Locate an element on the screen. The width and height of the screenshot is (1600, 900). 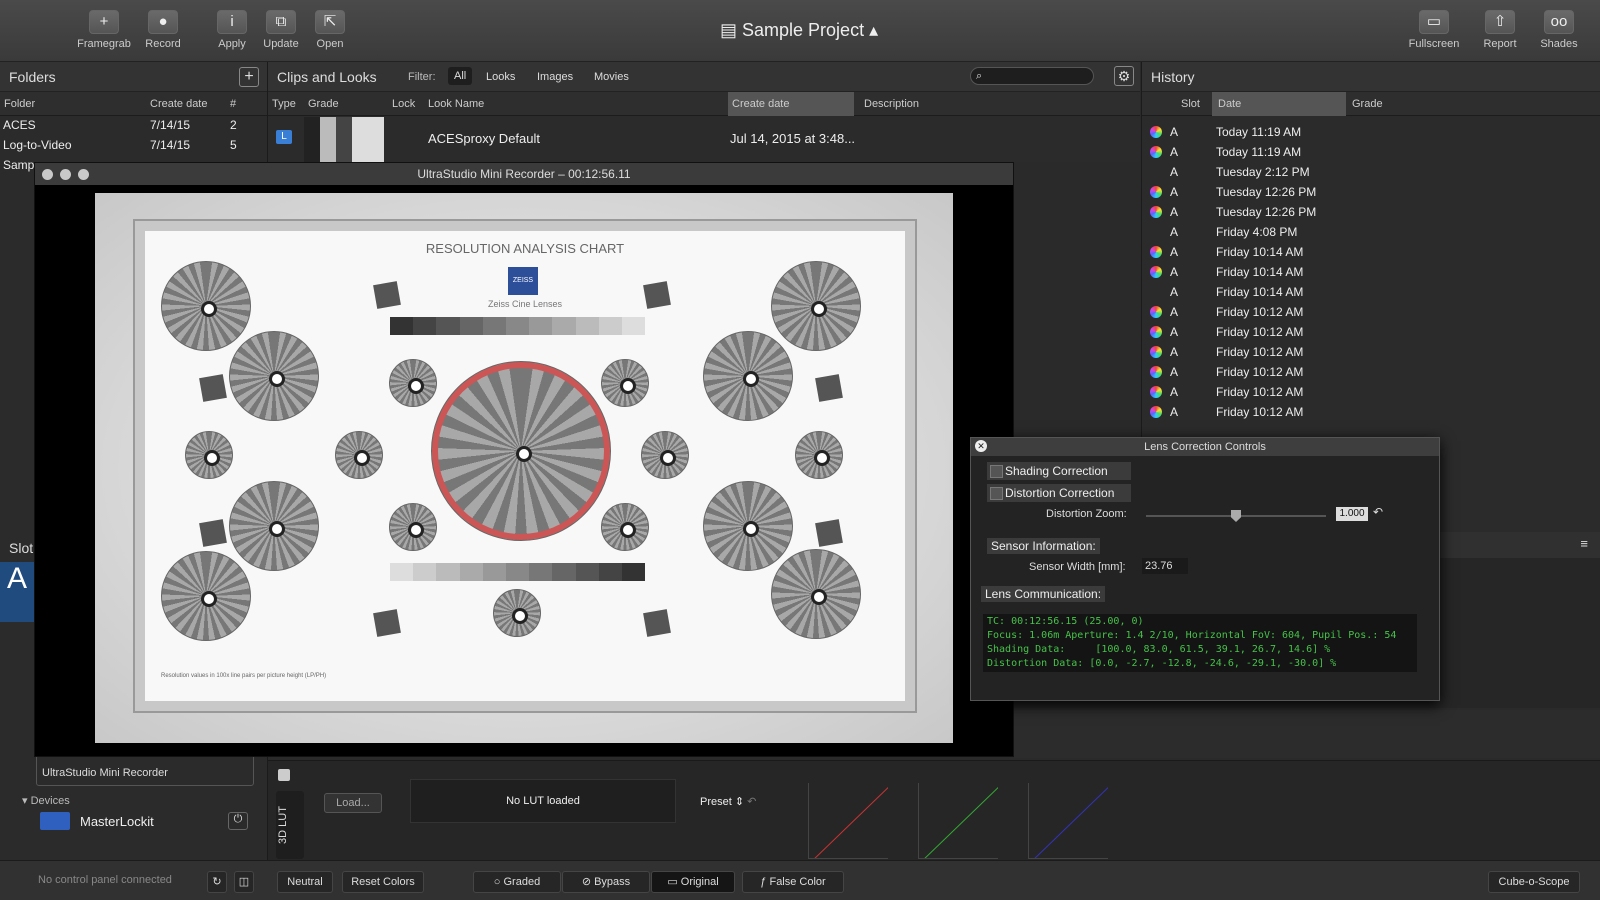
distortion-zoom-slider is located at coordinates (1236, 516).